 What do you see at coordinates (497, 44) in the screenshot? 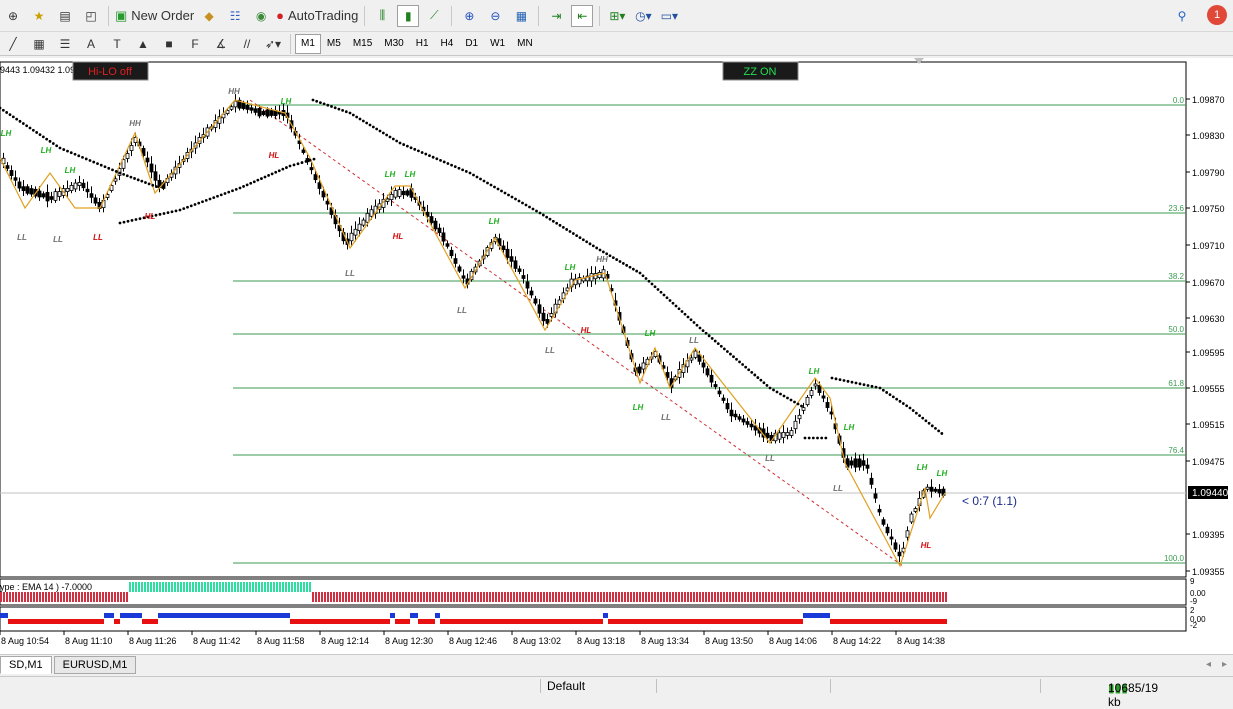
I see `timeframe-w1: W1` at bounding box center [497, 44].